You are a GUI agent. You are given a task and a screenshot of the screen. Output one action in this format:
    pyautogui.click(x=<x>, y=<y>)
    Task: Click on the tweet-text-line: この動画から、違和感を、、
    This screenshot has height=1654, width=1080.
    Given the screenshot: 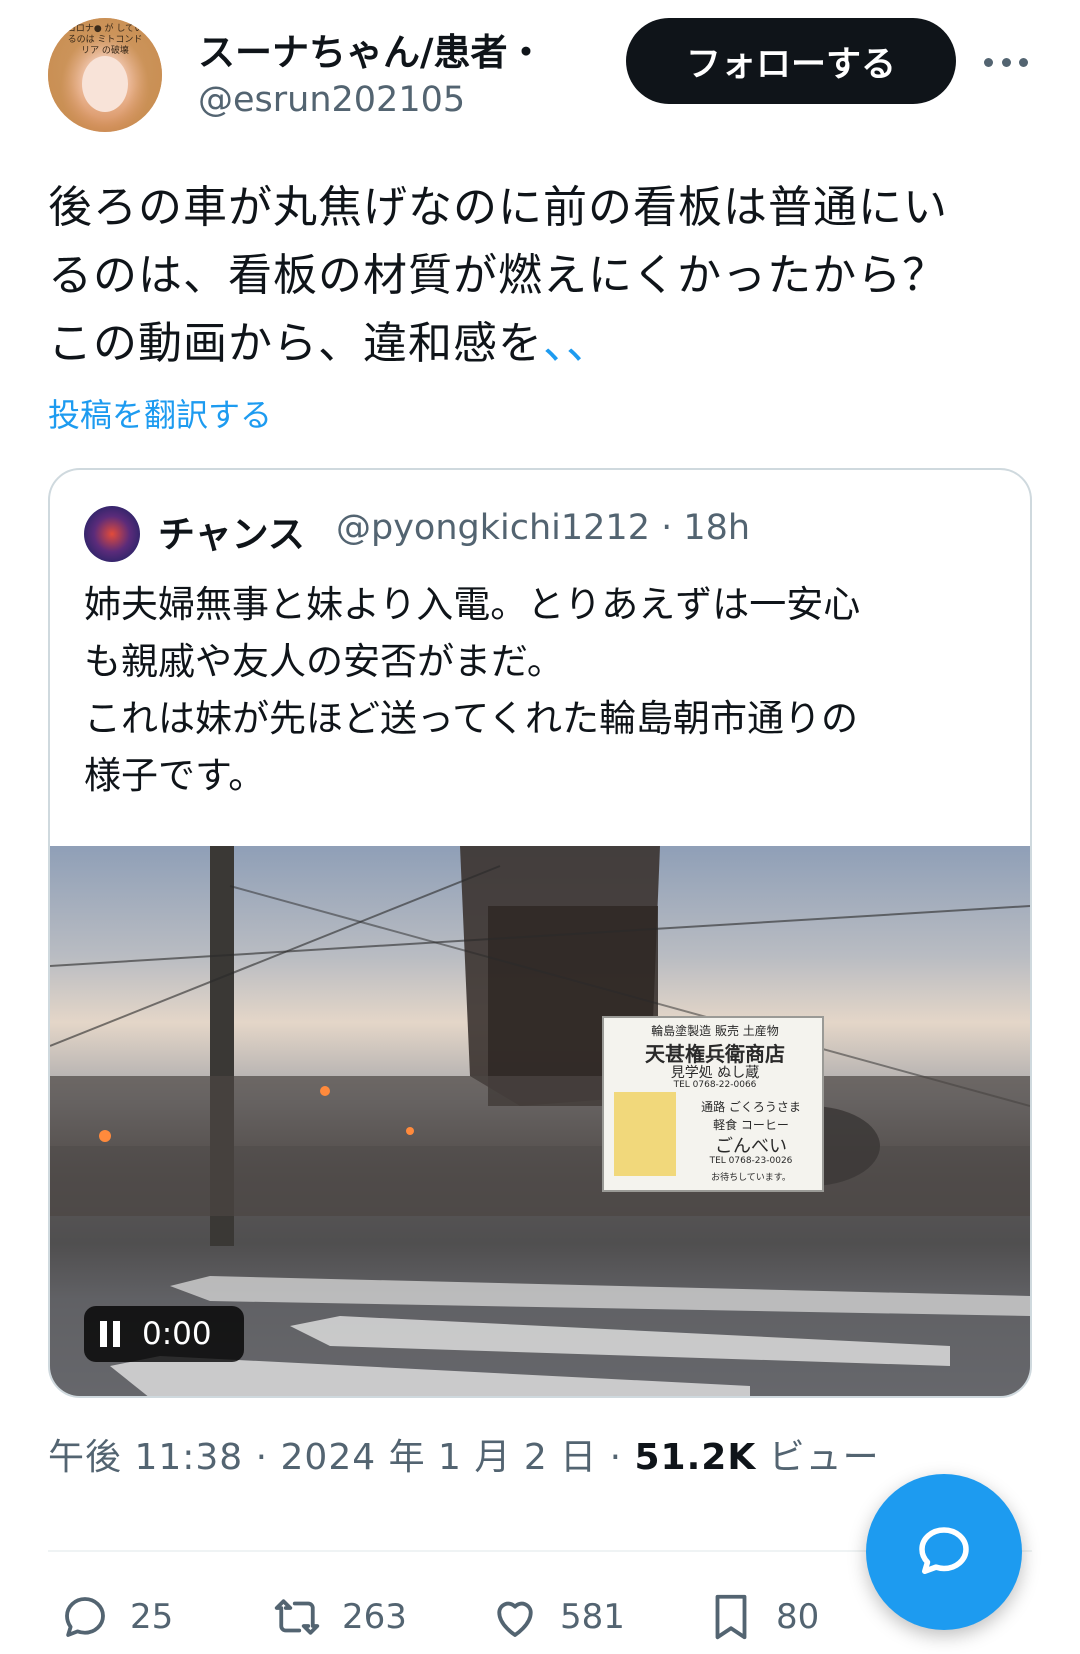 What is the action you would take?
    pyautogui.click(x=543, y=344)
    